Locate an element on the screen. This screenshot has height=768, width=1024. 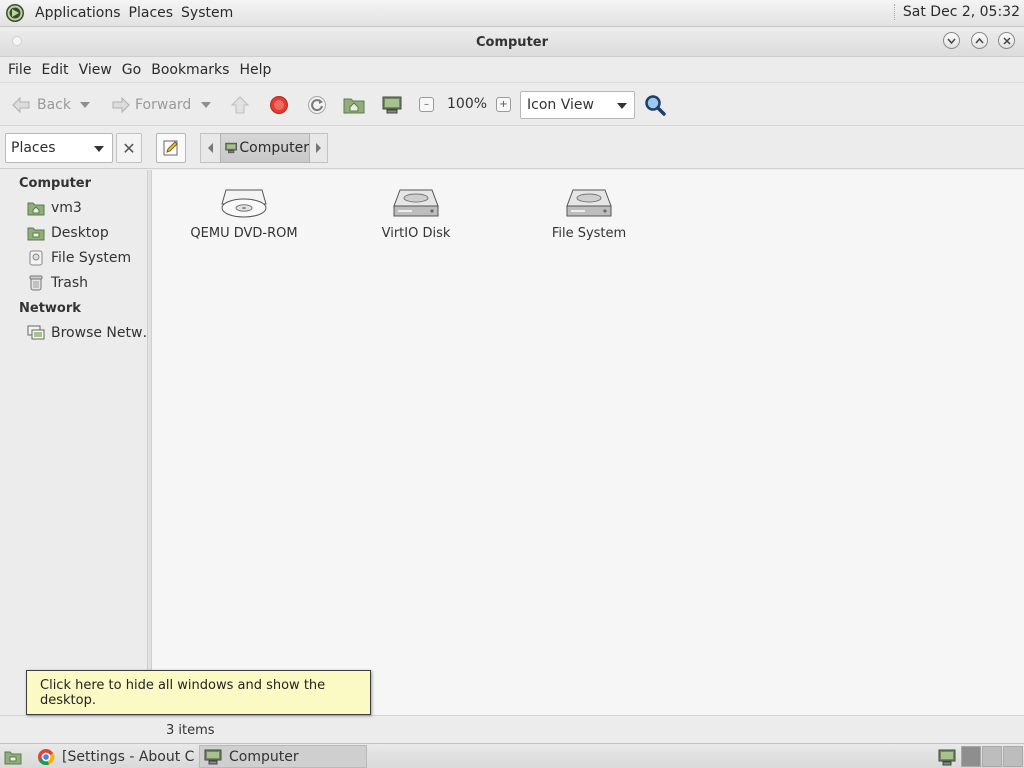
back-button: Back is located at coordinates (40, 105).